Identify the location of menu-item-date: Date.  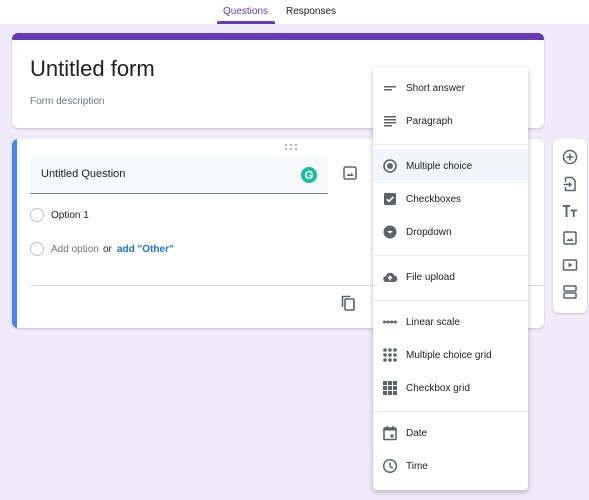
(450, 433).